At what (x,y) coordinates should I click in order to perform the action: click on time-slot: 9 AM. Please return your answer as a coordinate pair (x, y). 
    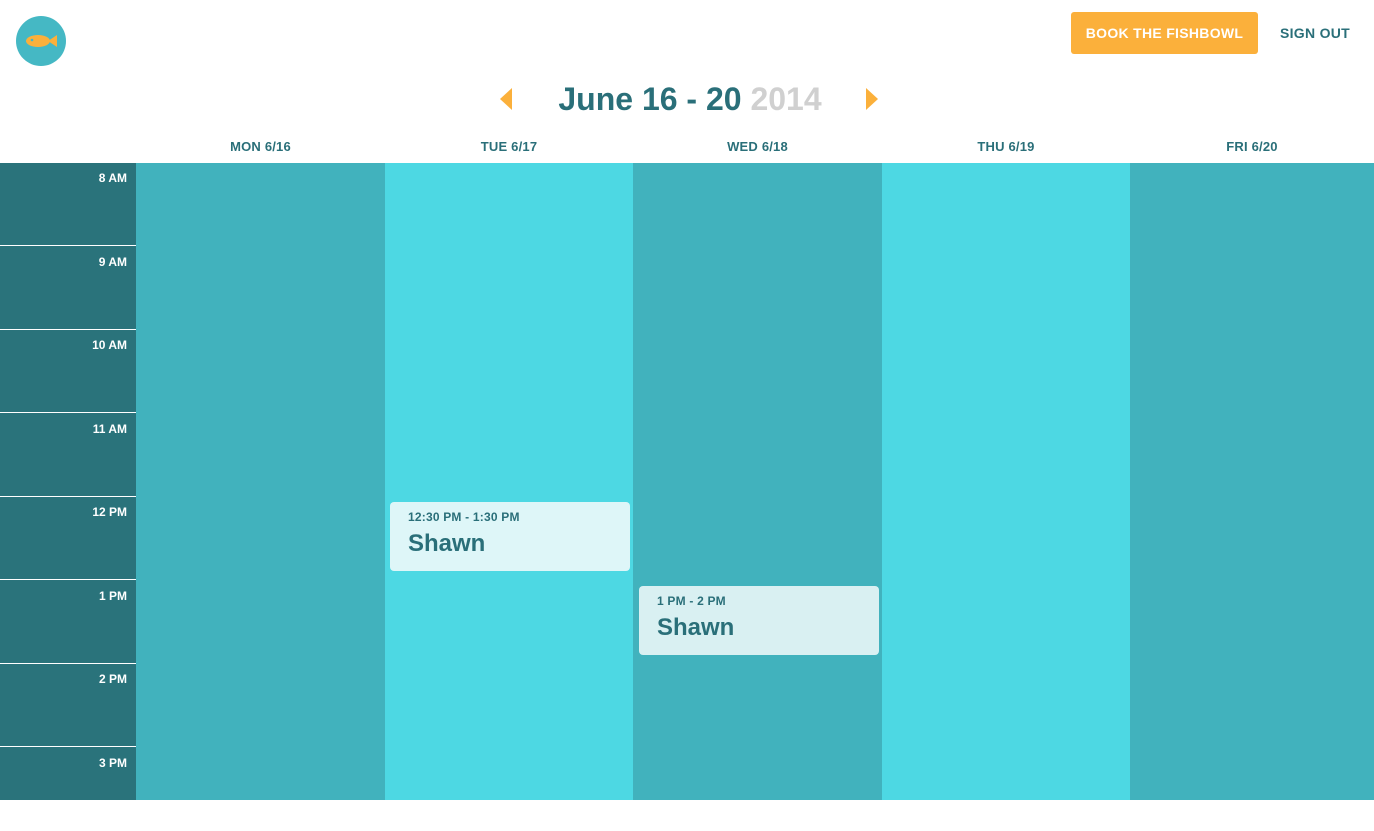
    Looking at the image, I should click on (68, 288).